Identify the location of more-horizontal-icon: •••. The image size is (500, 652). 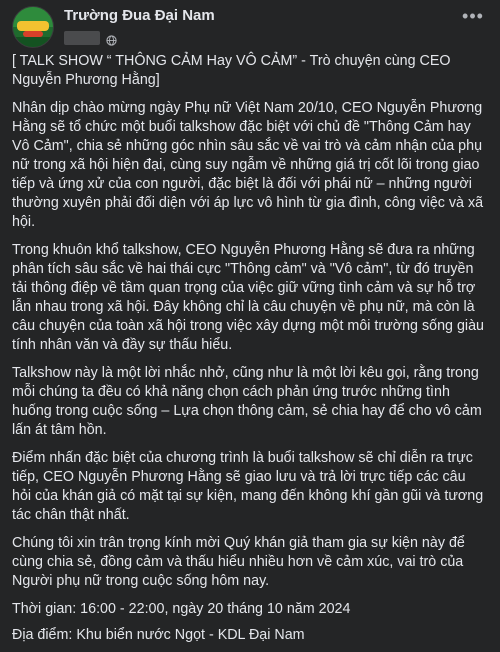
(473, 16).